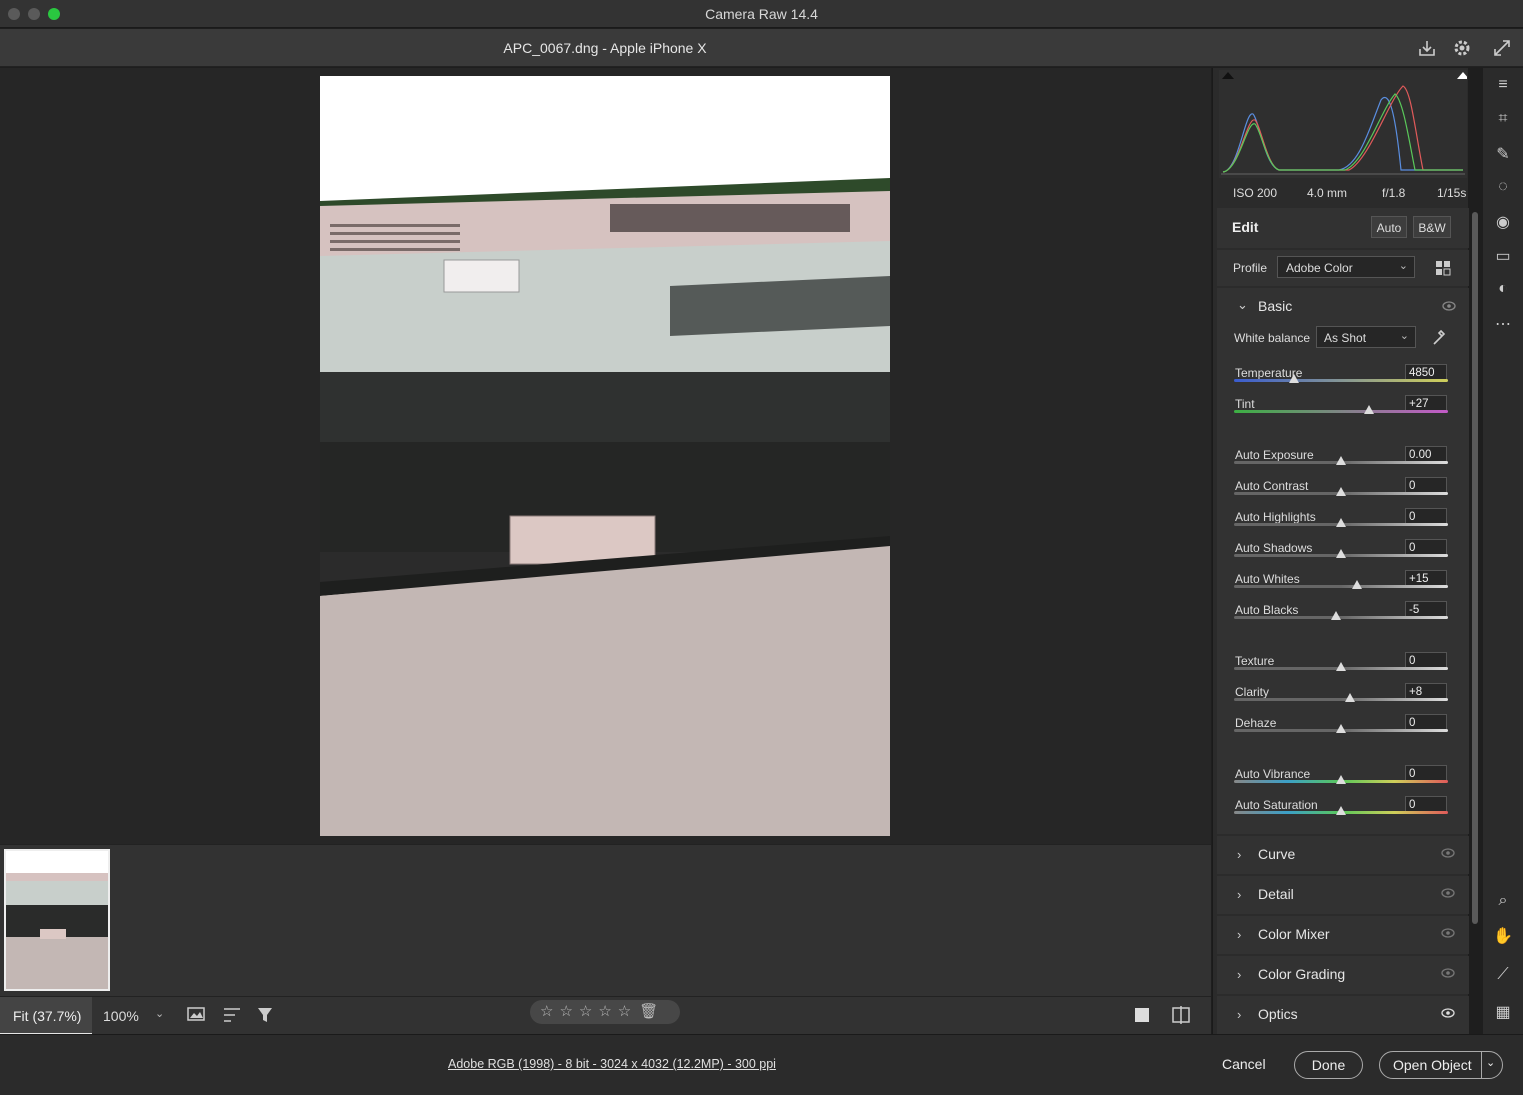  I want to click on white-balance-label: White balance, so click(1272, 338).